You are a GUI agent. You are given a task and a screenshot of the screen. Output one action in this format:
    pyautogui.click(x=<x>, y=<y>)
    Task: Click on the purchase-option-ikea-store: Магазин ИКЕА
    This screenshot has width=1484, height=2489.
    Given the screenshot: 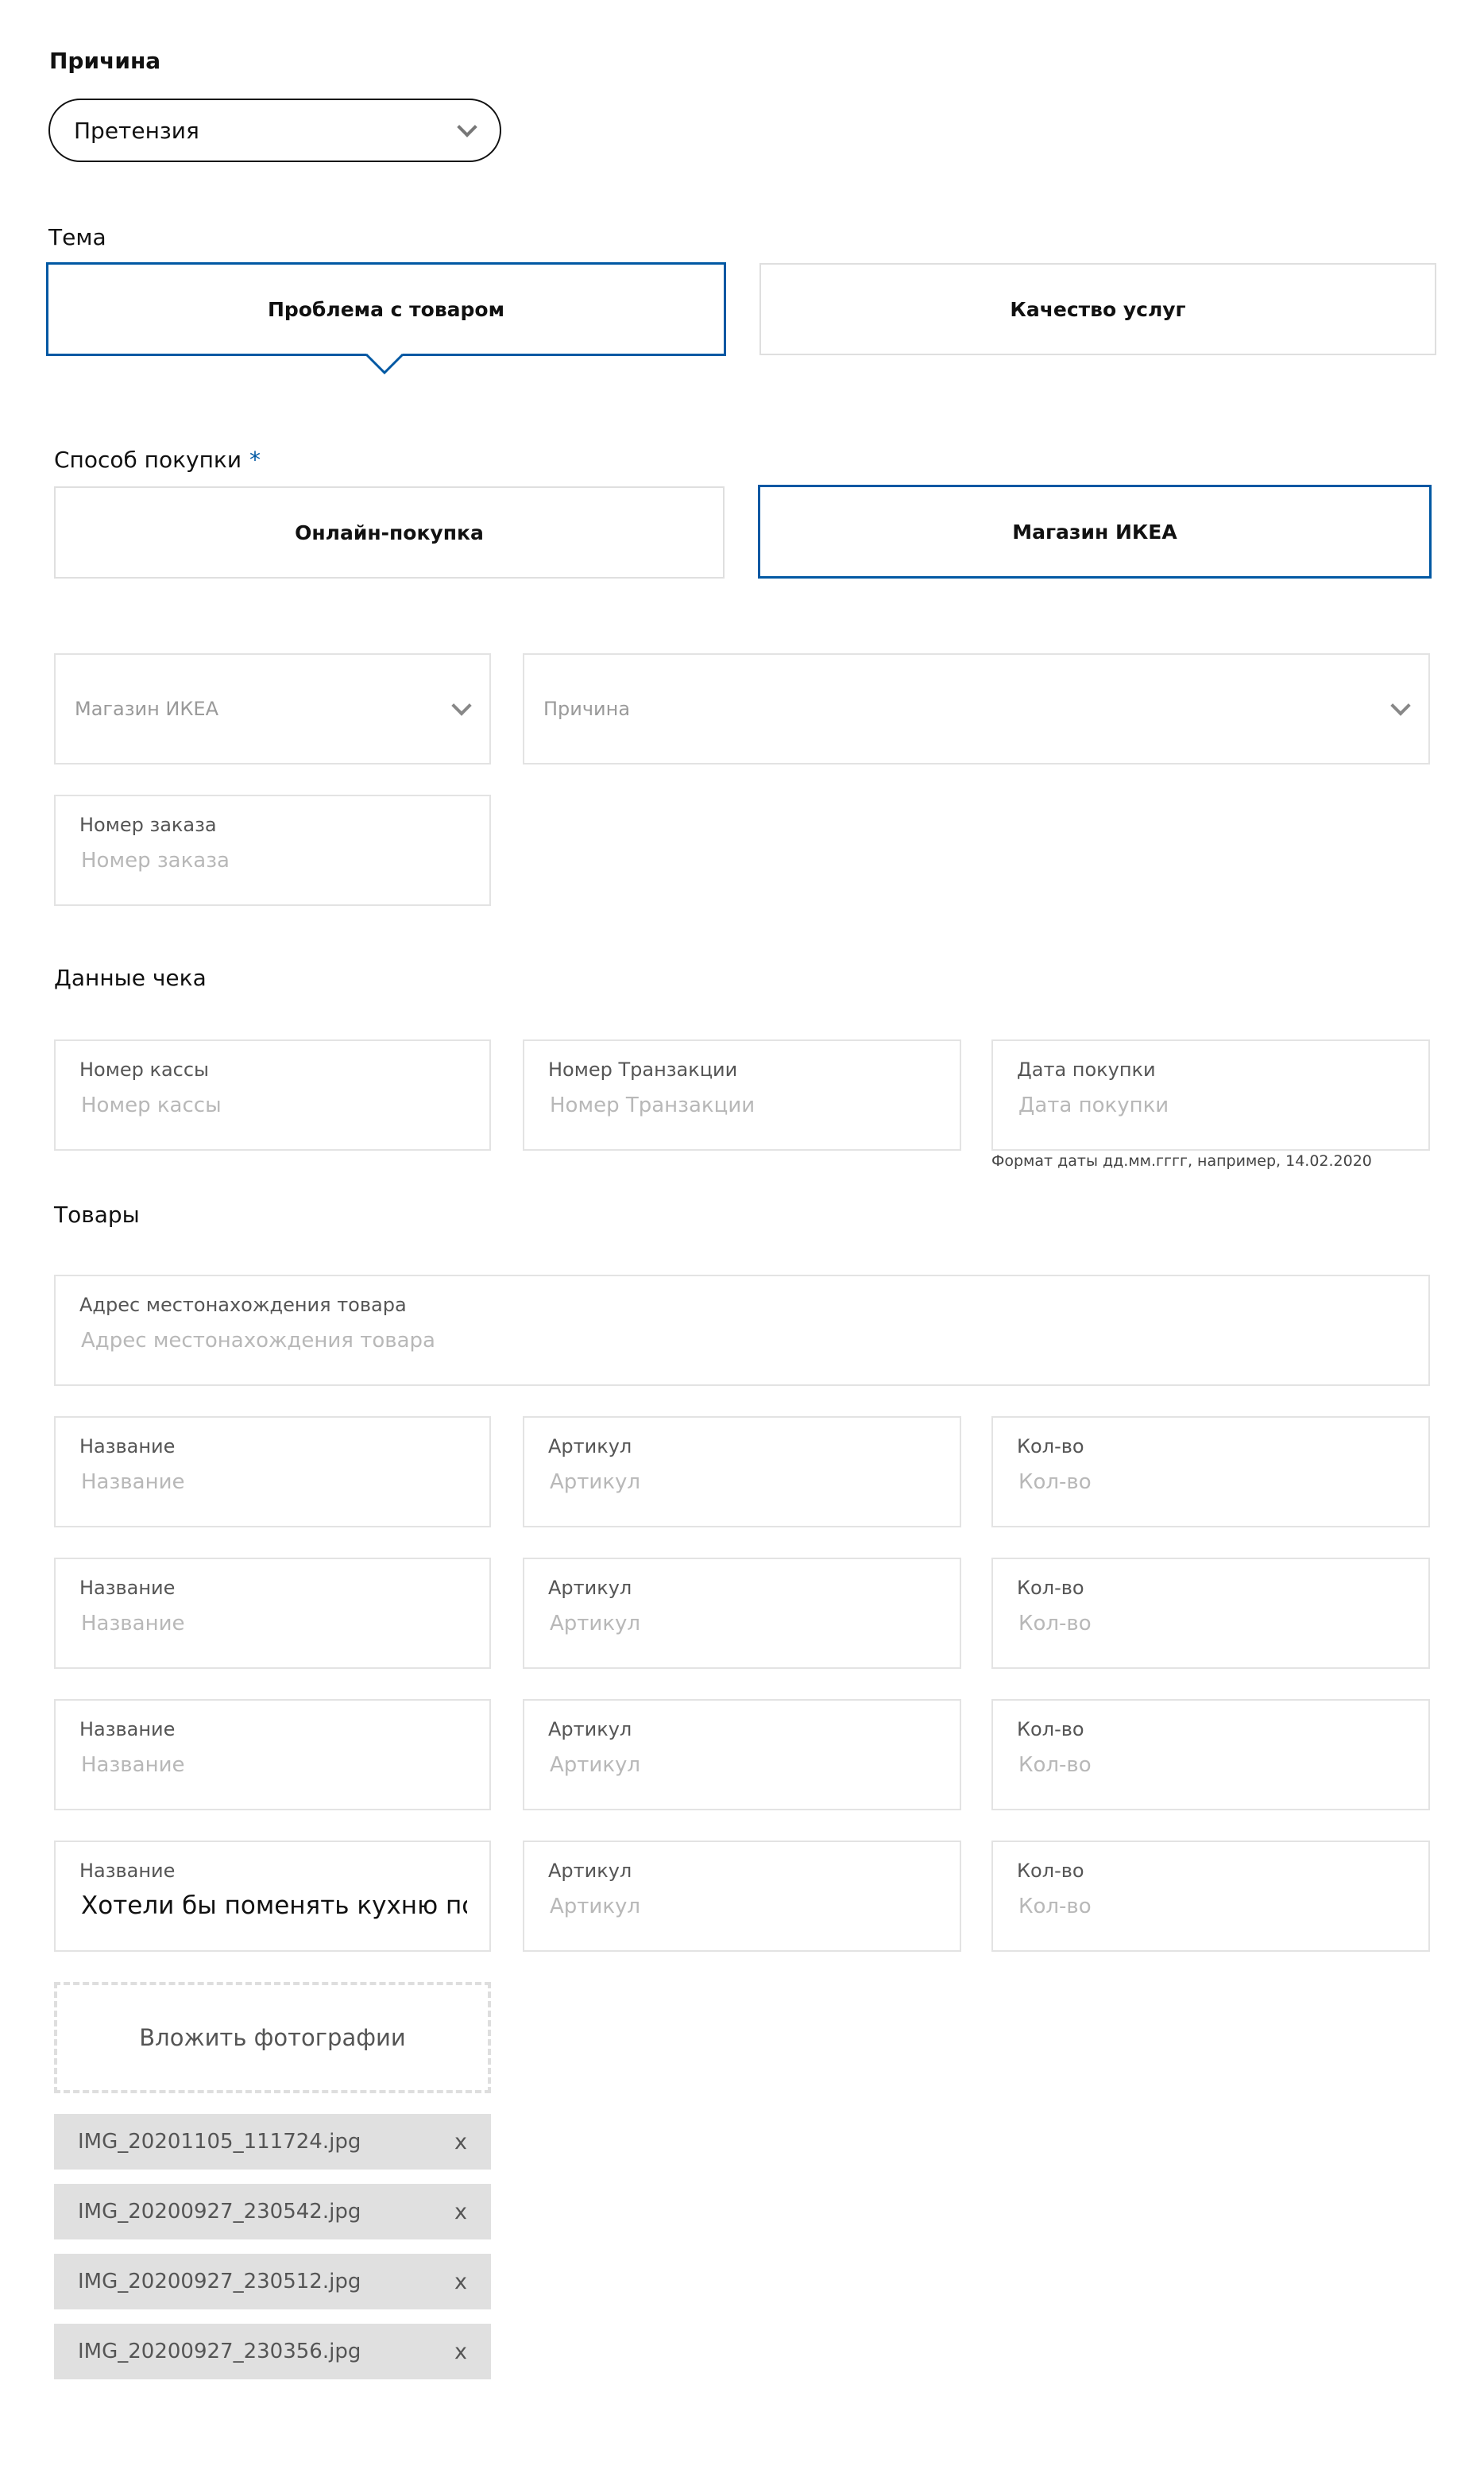 What is the action you would take?
    pyautogui.click(x=1095, y=532)
    